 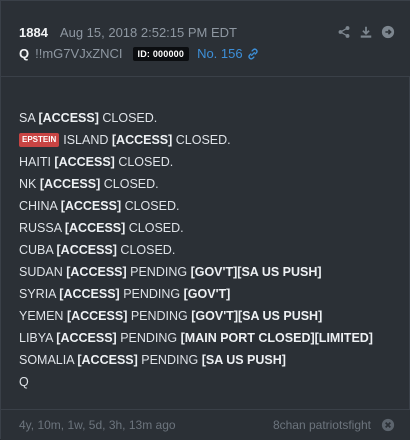 What do you see at coordinates (40, 206) in the screenshot?
I see `post-text: CHINA` at bounding box center [40, 206].